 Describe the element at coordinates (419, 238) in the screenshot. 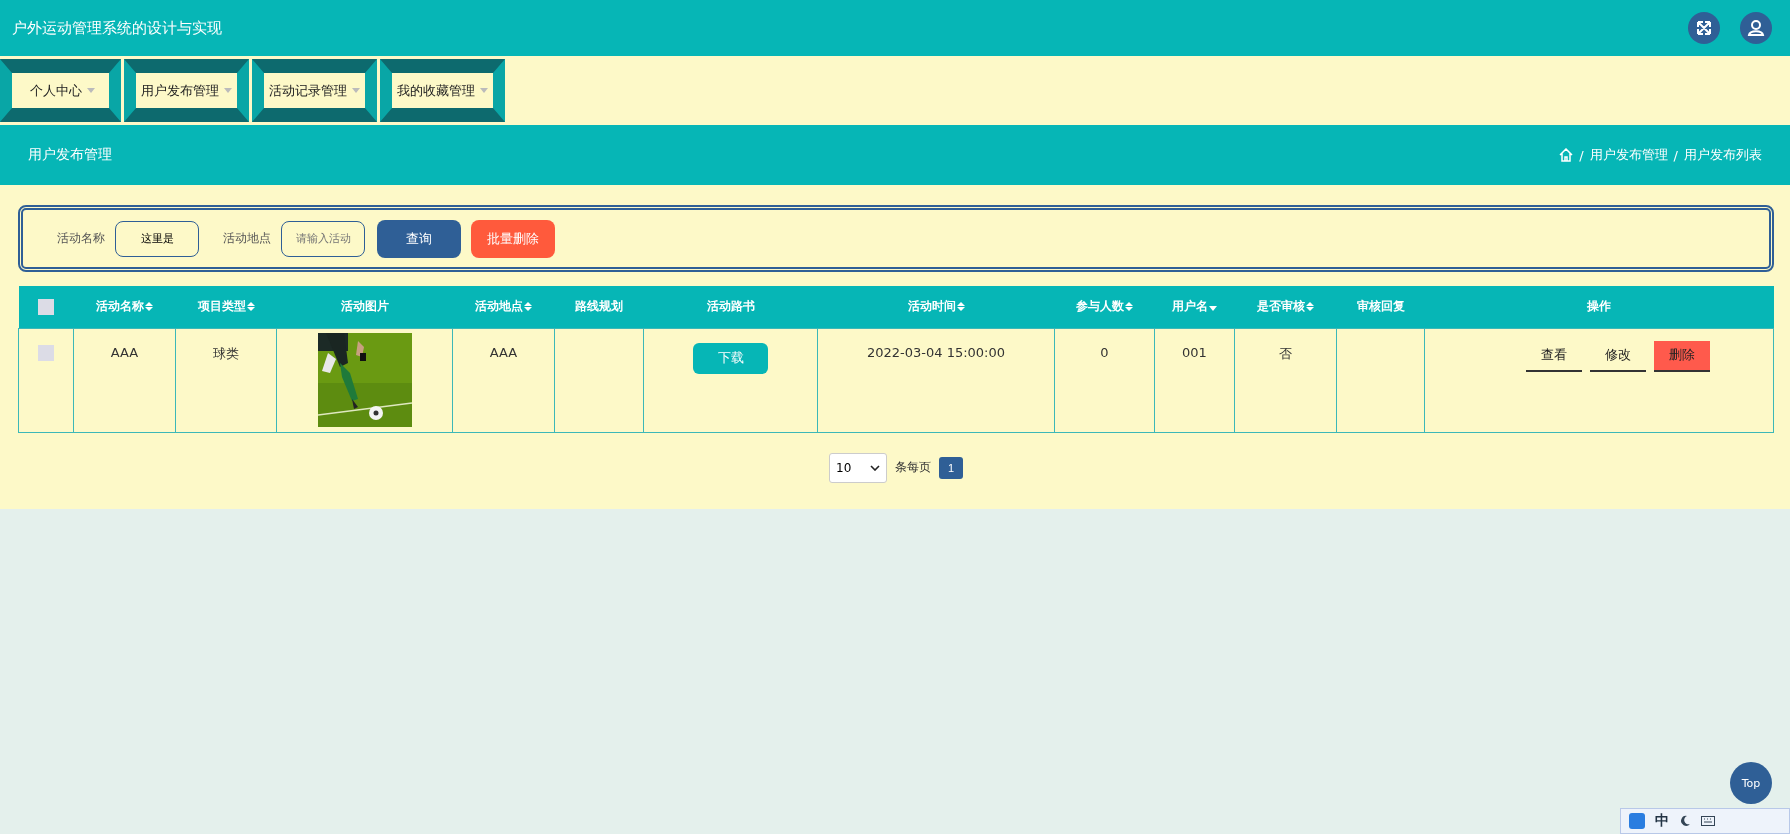

I see `query-button: 查询` at that location.